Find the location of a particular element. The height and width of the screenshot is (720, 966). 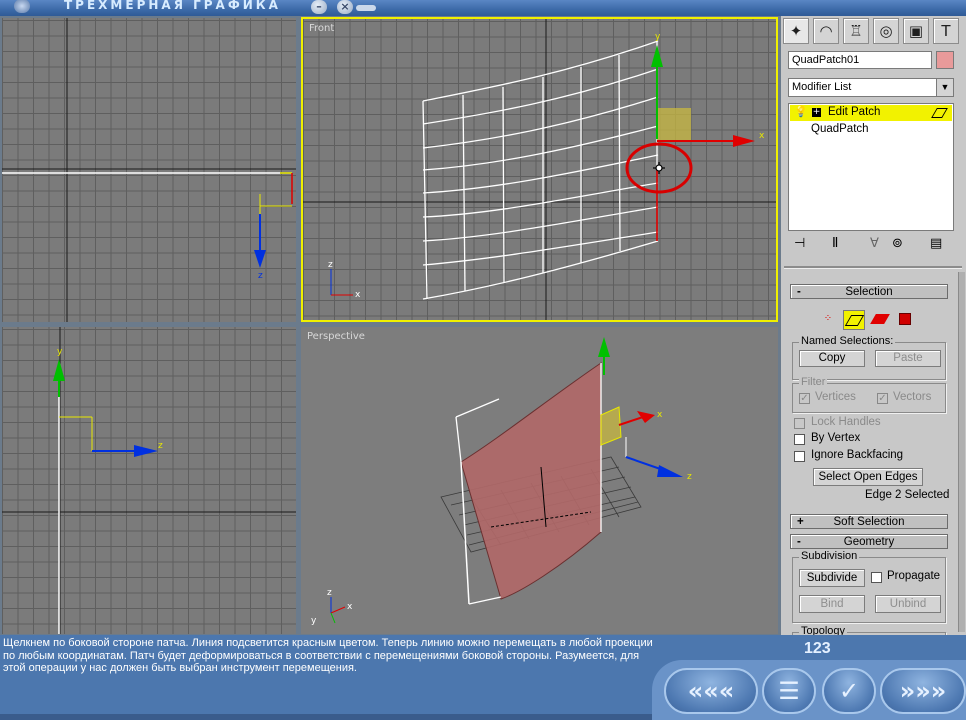

panel-scrollbar is located at coordinates (961, 452).